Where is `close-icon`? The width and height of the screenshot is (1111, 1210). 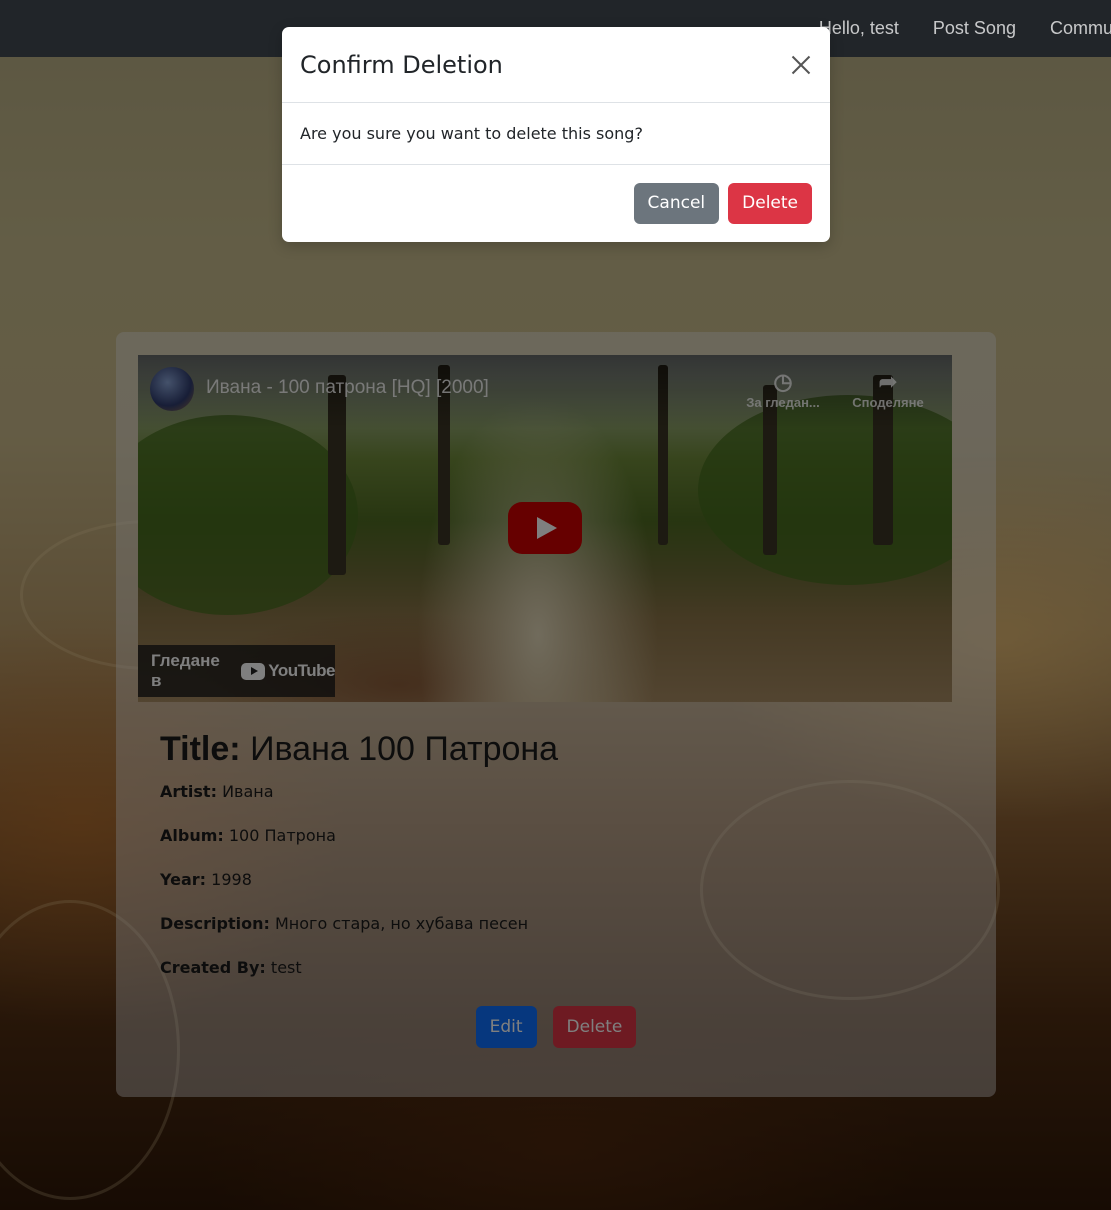 close-icon is located at coordinates (801, 65).